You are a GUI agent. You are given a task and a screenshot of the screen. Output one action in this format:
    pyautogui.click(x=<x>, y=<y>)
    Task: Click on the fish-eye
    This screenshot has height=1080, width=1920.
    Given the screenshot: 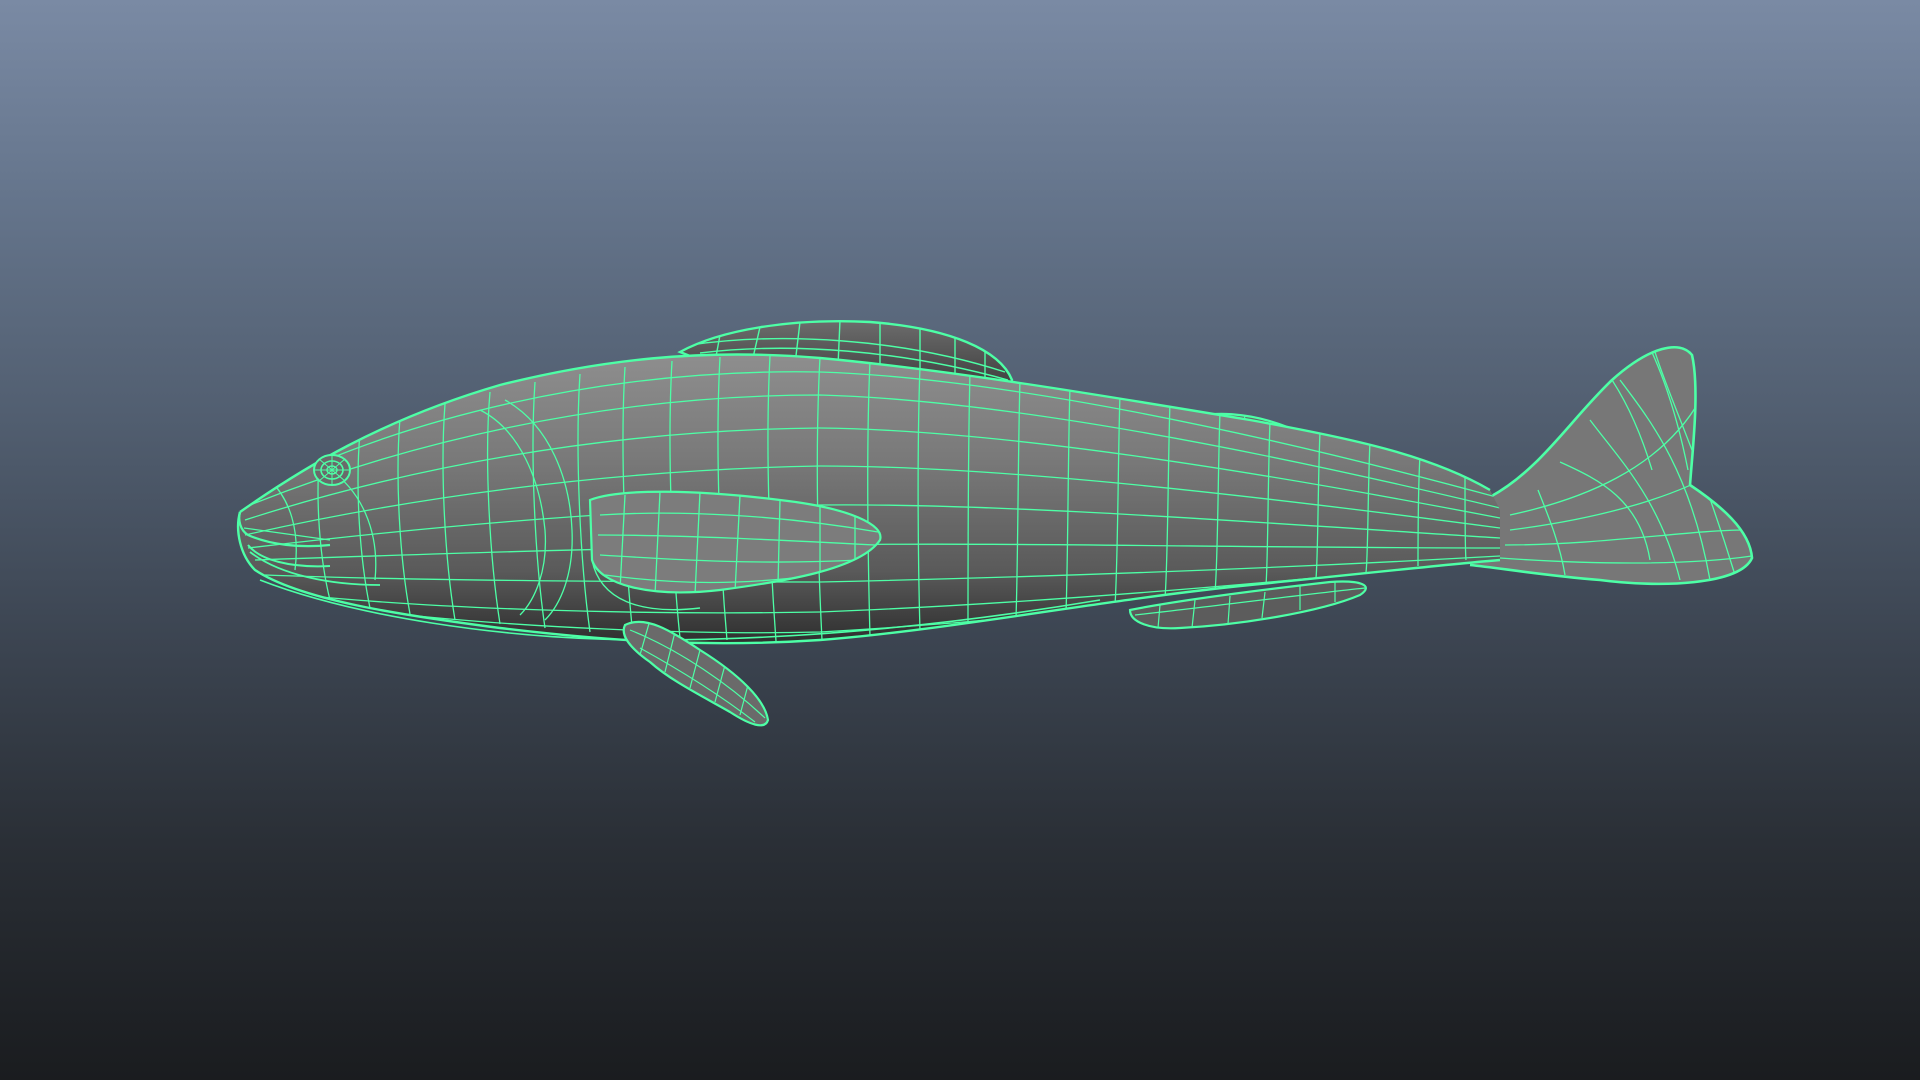 What is the action you would take?
    pyautogui.click(x=332, y=470)
    